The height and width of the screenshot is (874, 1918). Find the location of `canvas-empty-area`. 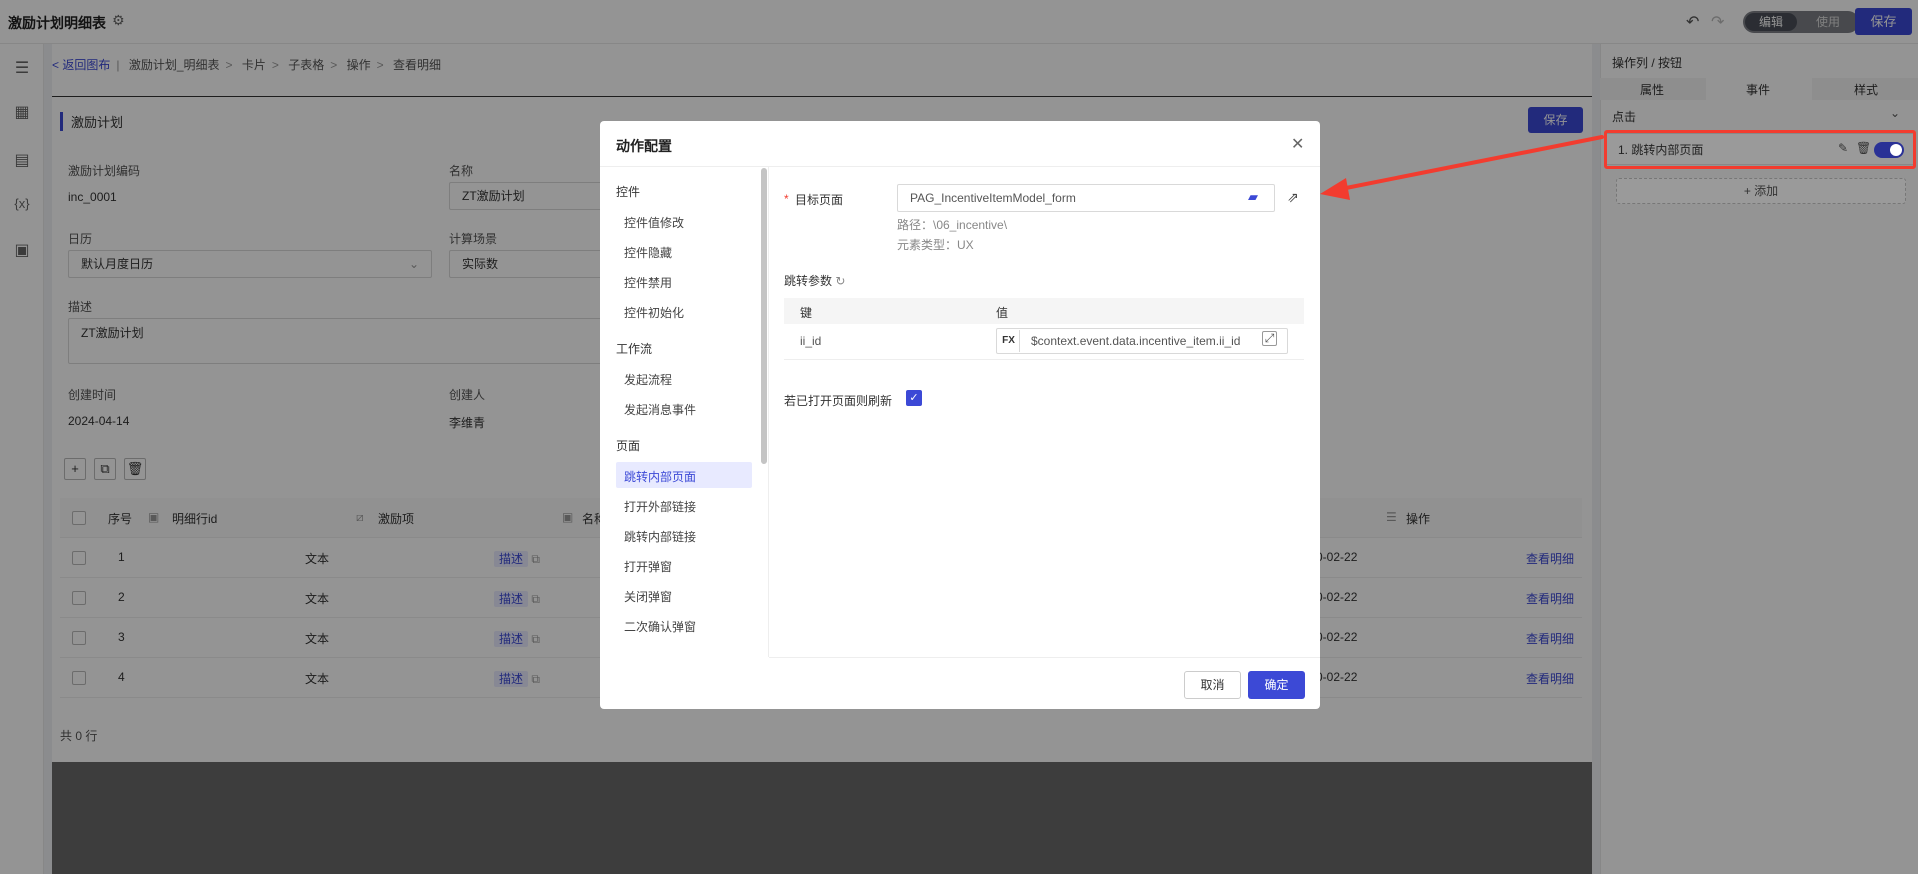

canvas-empty-area is located at coordinates (822, 818).